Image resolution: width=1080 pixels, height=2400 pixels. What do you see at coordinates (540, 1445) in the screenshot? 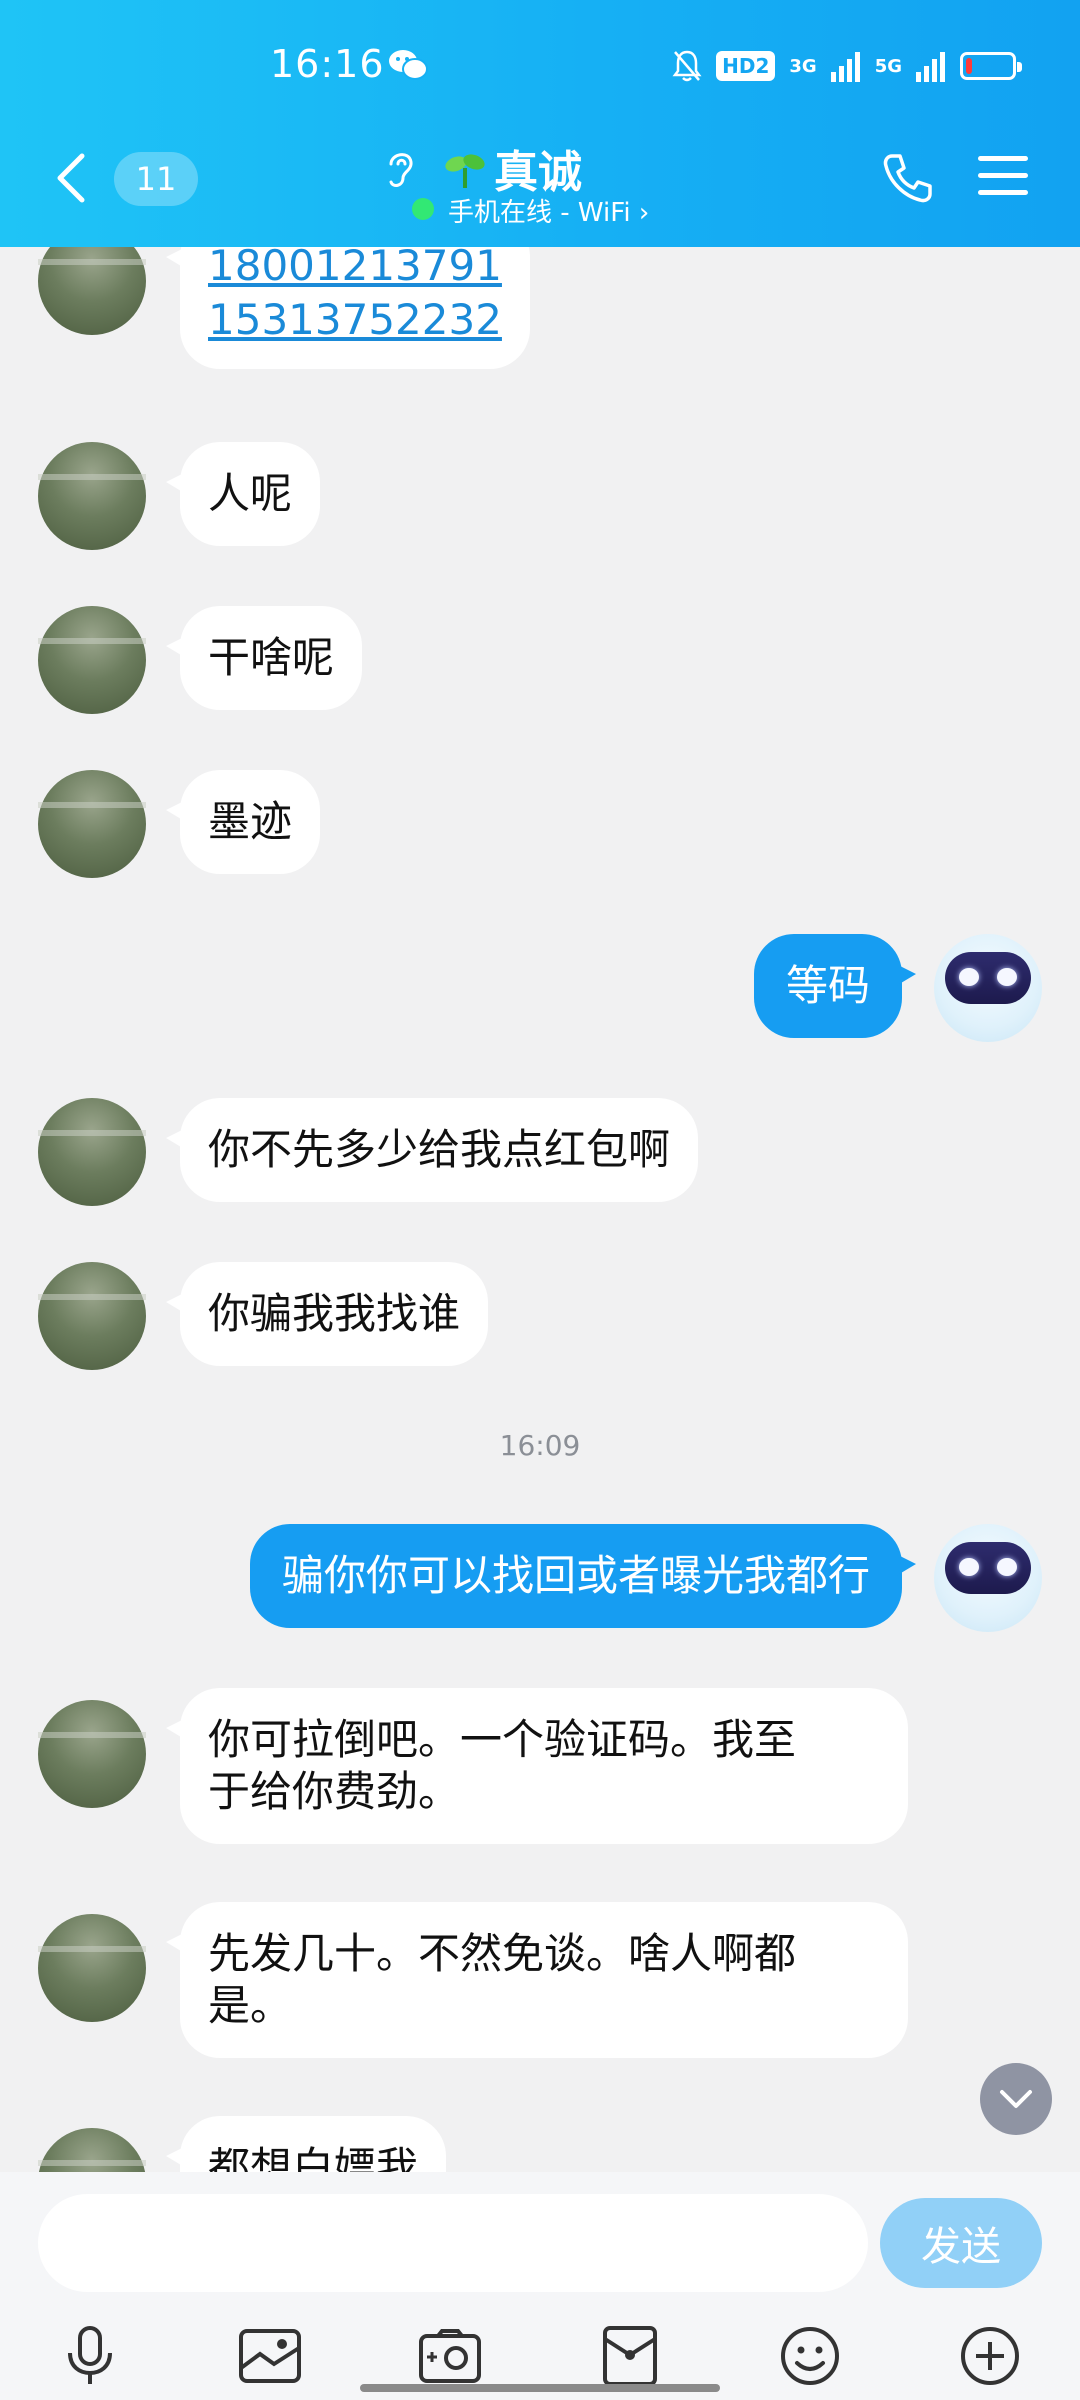
I see `message-timestamp: 16:09` at bounding box center [540, 1445].